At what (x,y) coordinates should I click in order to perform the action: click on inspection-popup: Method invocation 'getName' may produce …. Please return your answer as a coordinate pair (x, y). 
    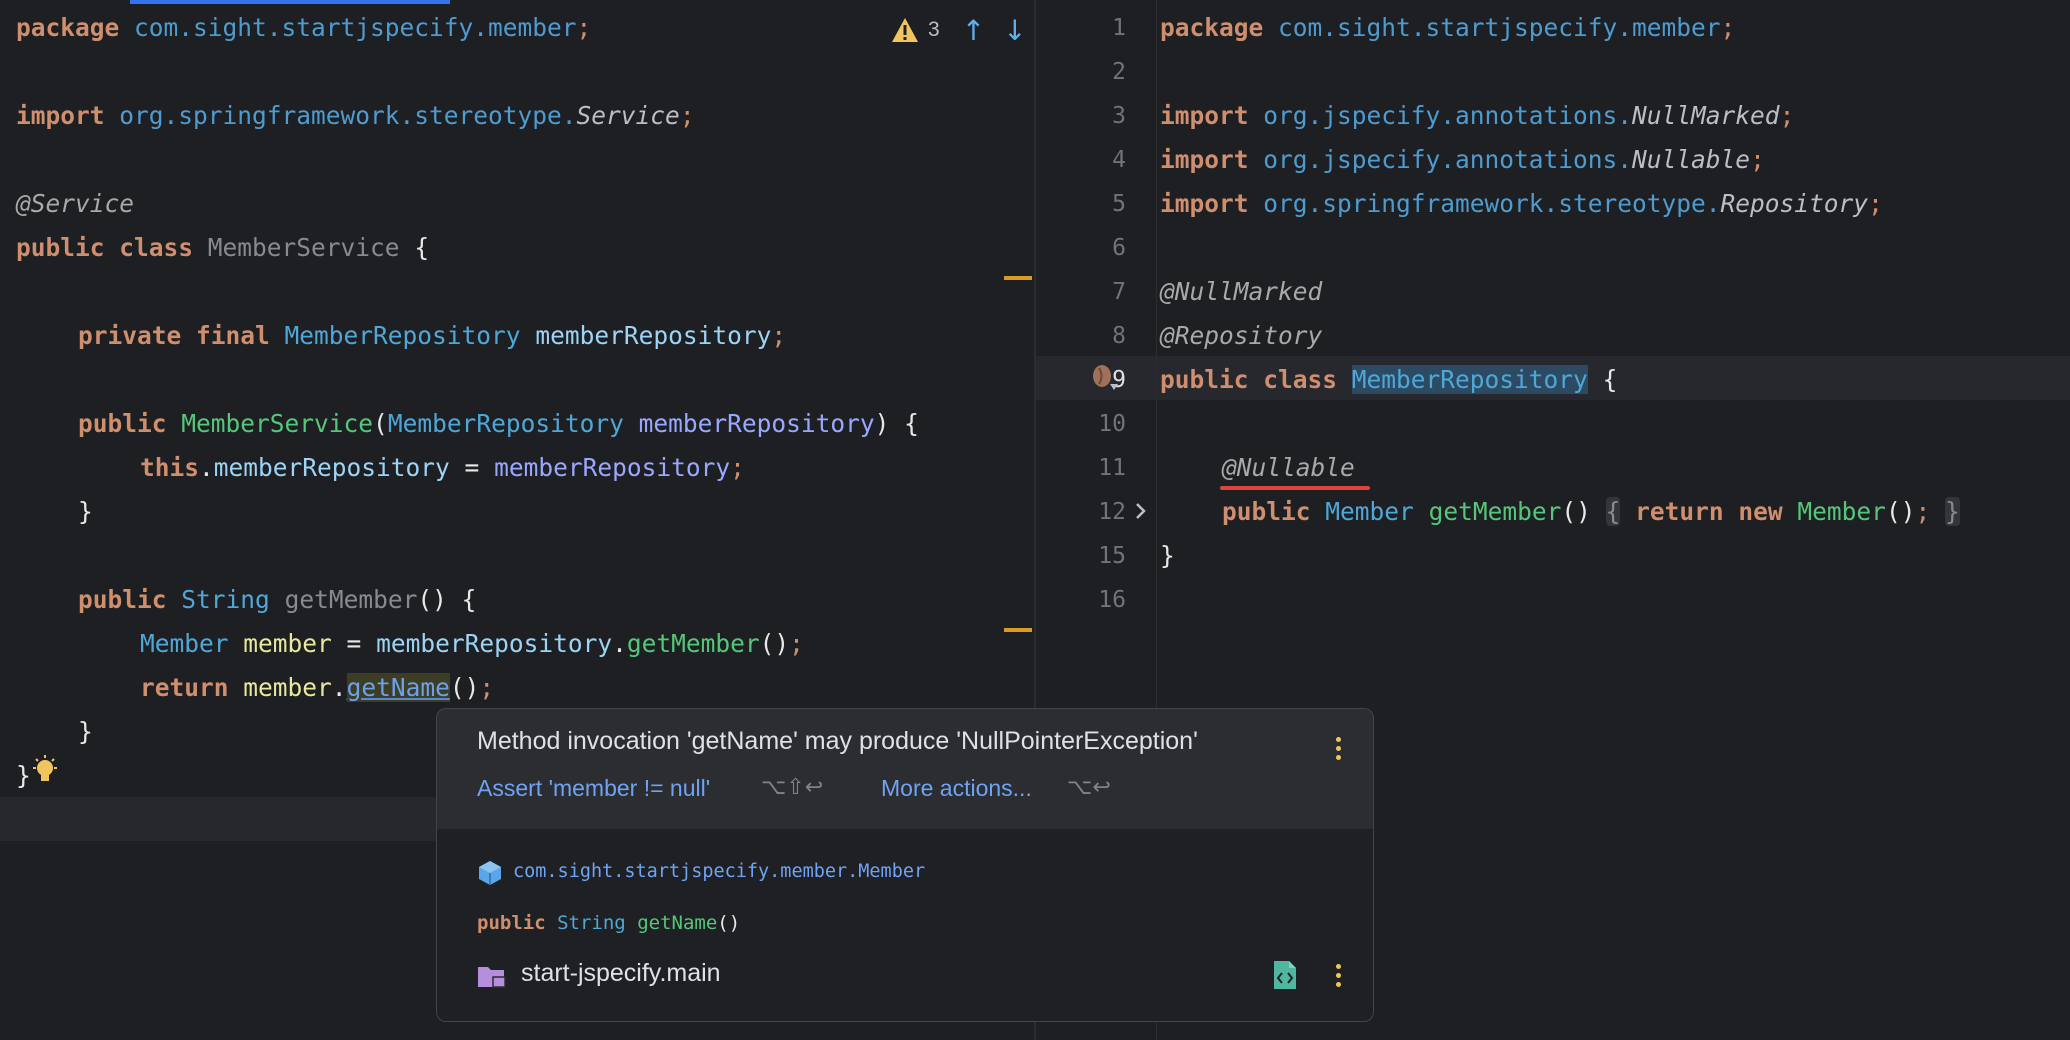
    Looking at the image, I should click on (905, 865).